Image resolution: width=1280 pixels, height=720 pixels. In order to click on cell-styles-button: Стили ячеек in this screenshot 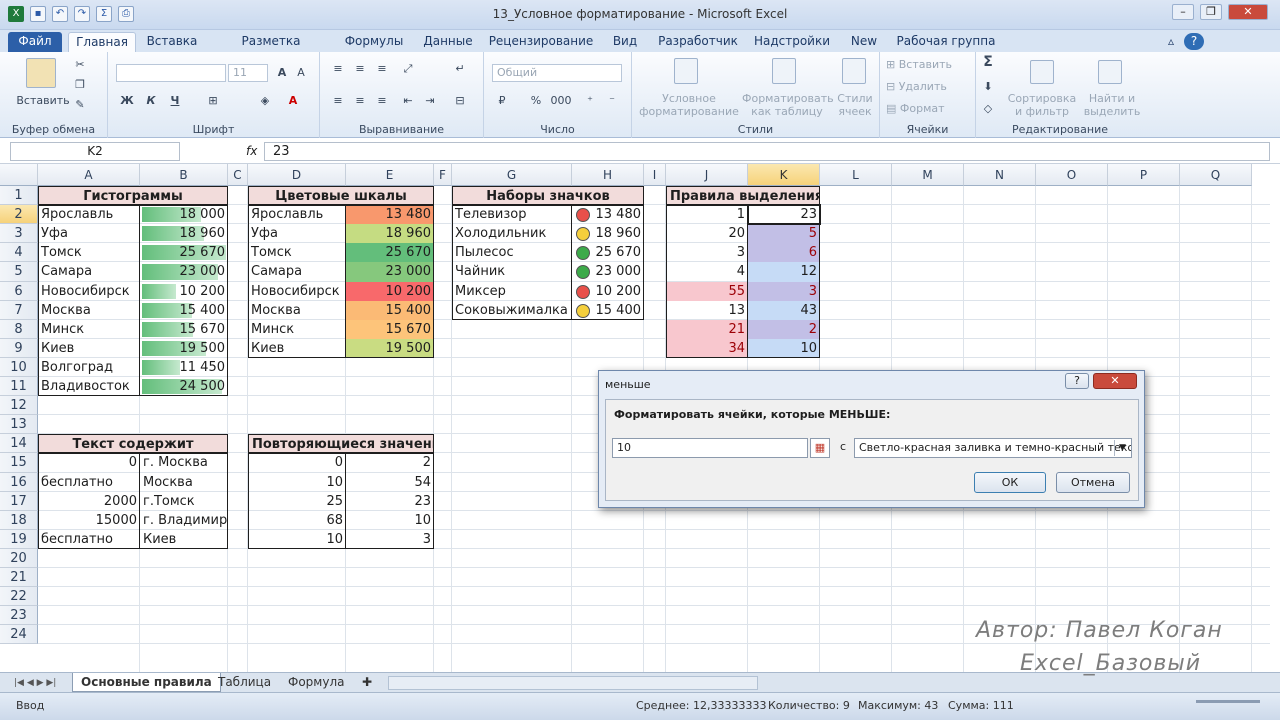, I will do `click(855, 105)`.